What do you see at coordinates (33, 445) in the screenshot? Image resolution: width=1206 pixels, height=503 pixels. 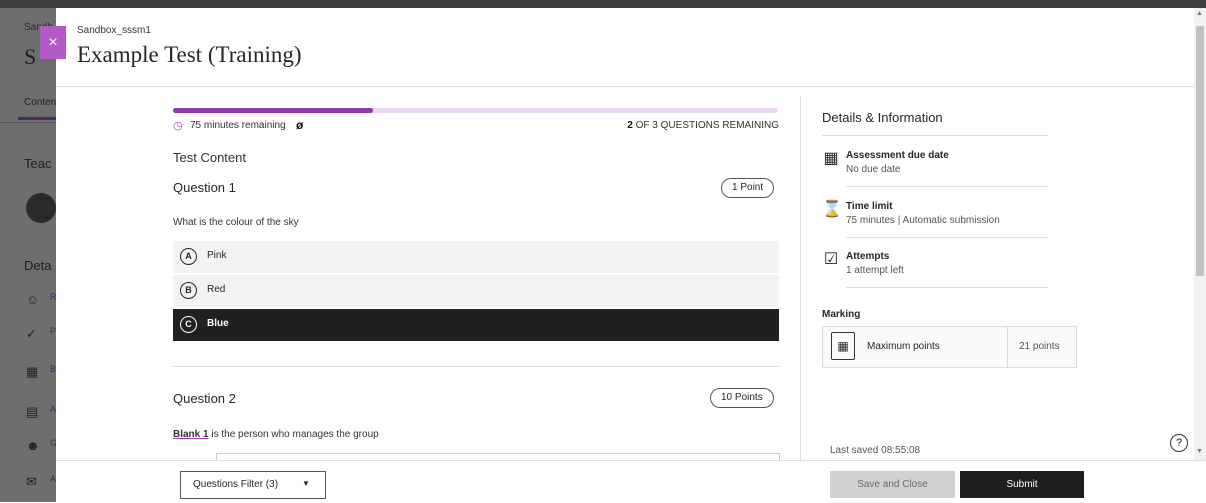 I see `group-icon: ☻` at bounding box center [33, 445].